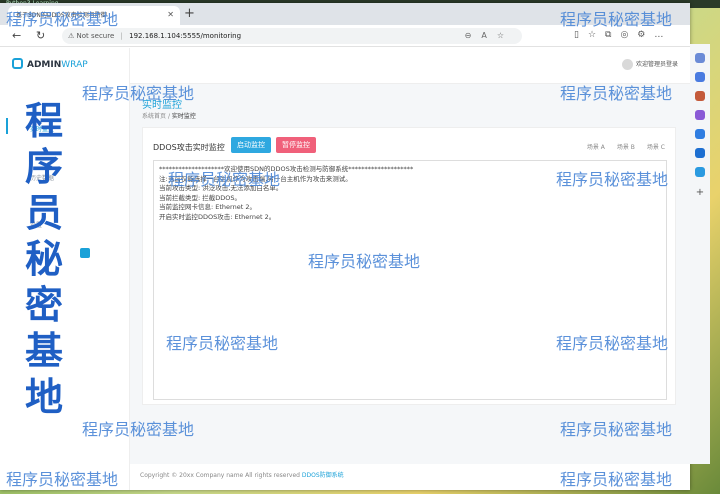 This screenshot has height=494, width=720. I want to click on active-indicator, so click(7, 126).